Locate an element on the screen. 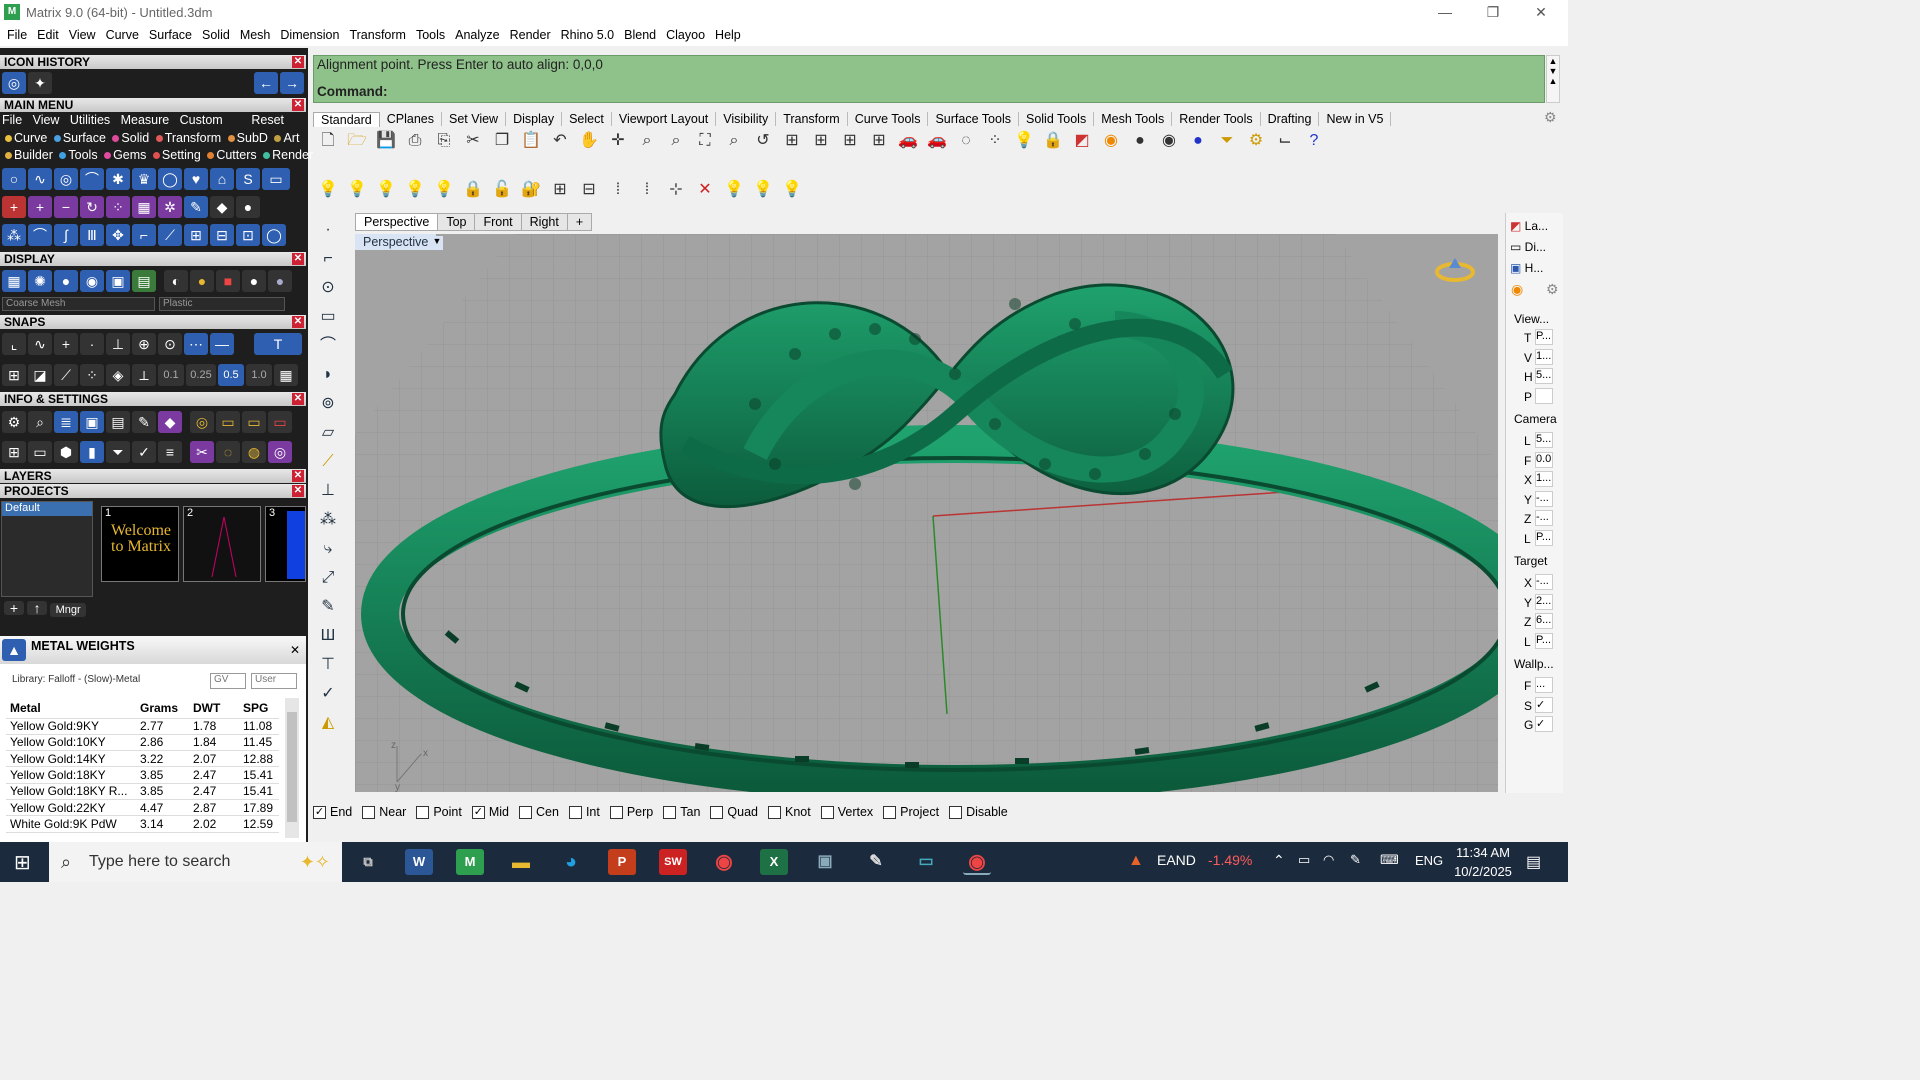 The width and height of the screenshot is (1920, 1080). array-draw-icon: Ш is located at coordinates (328, 636).